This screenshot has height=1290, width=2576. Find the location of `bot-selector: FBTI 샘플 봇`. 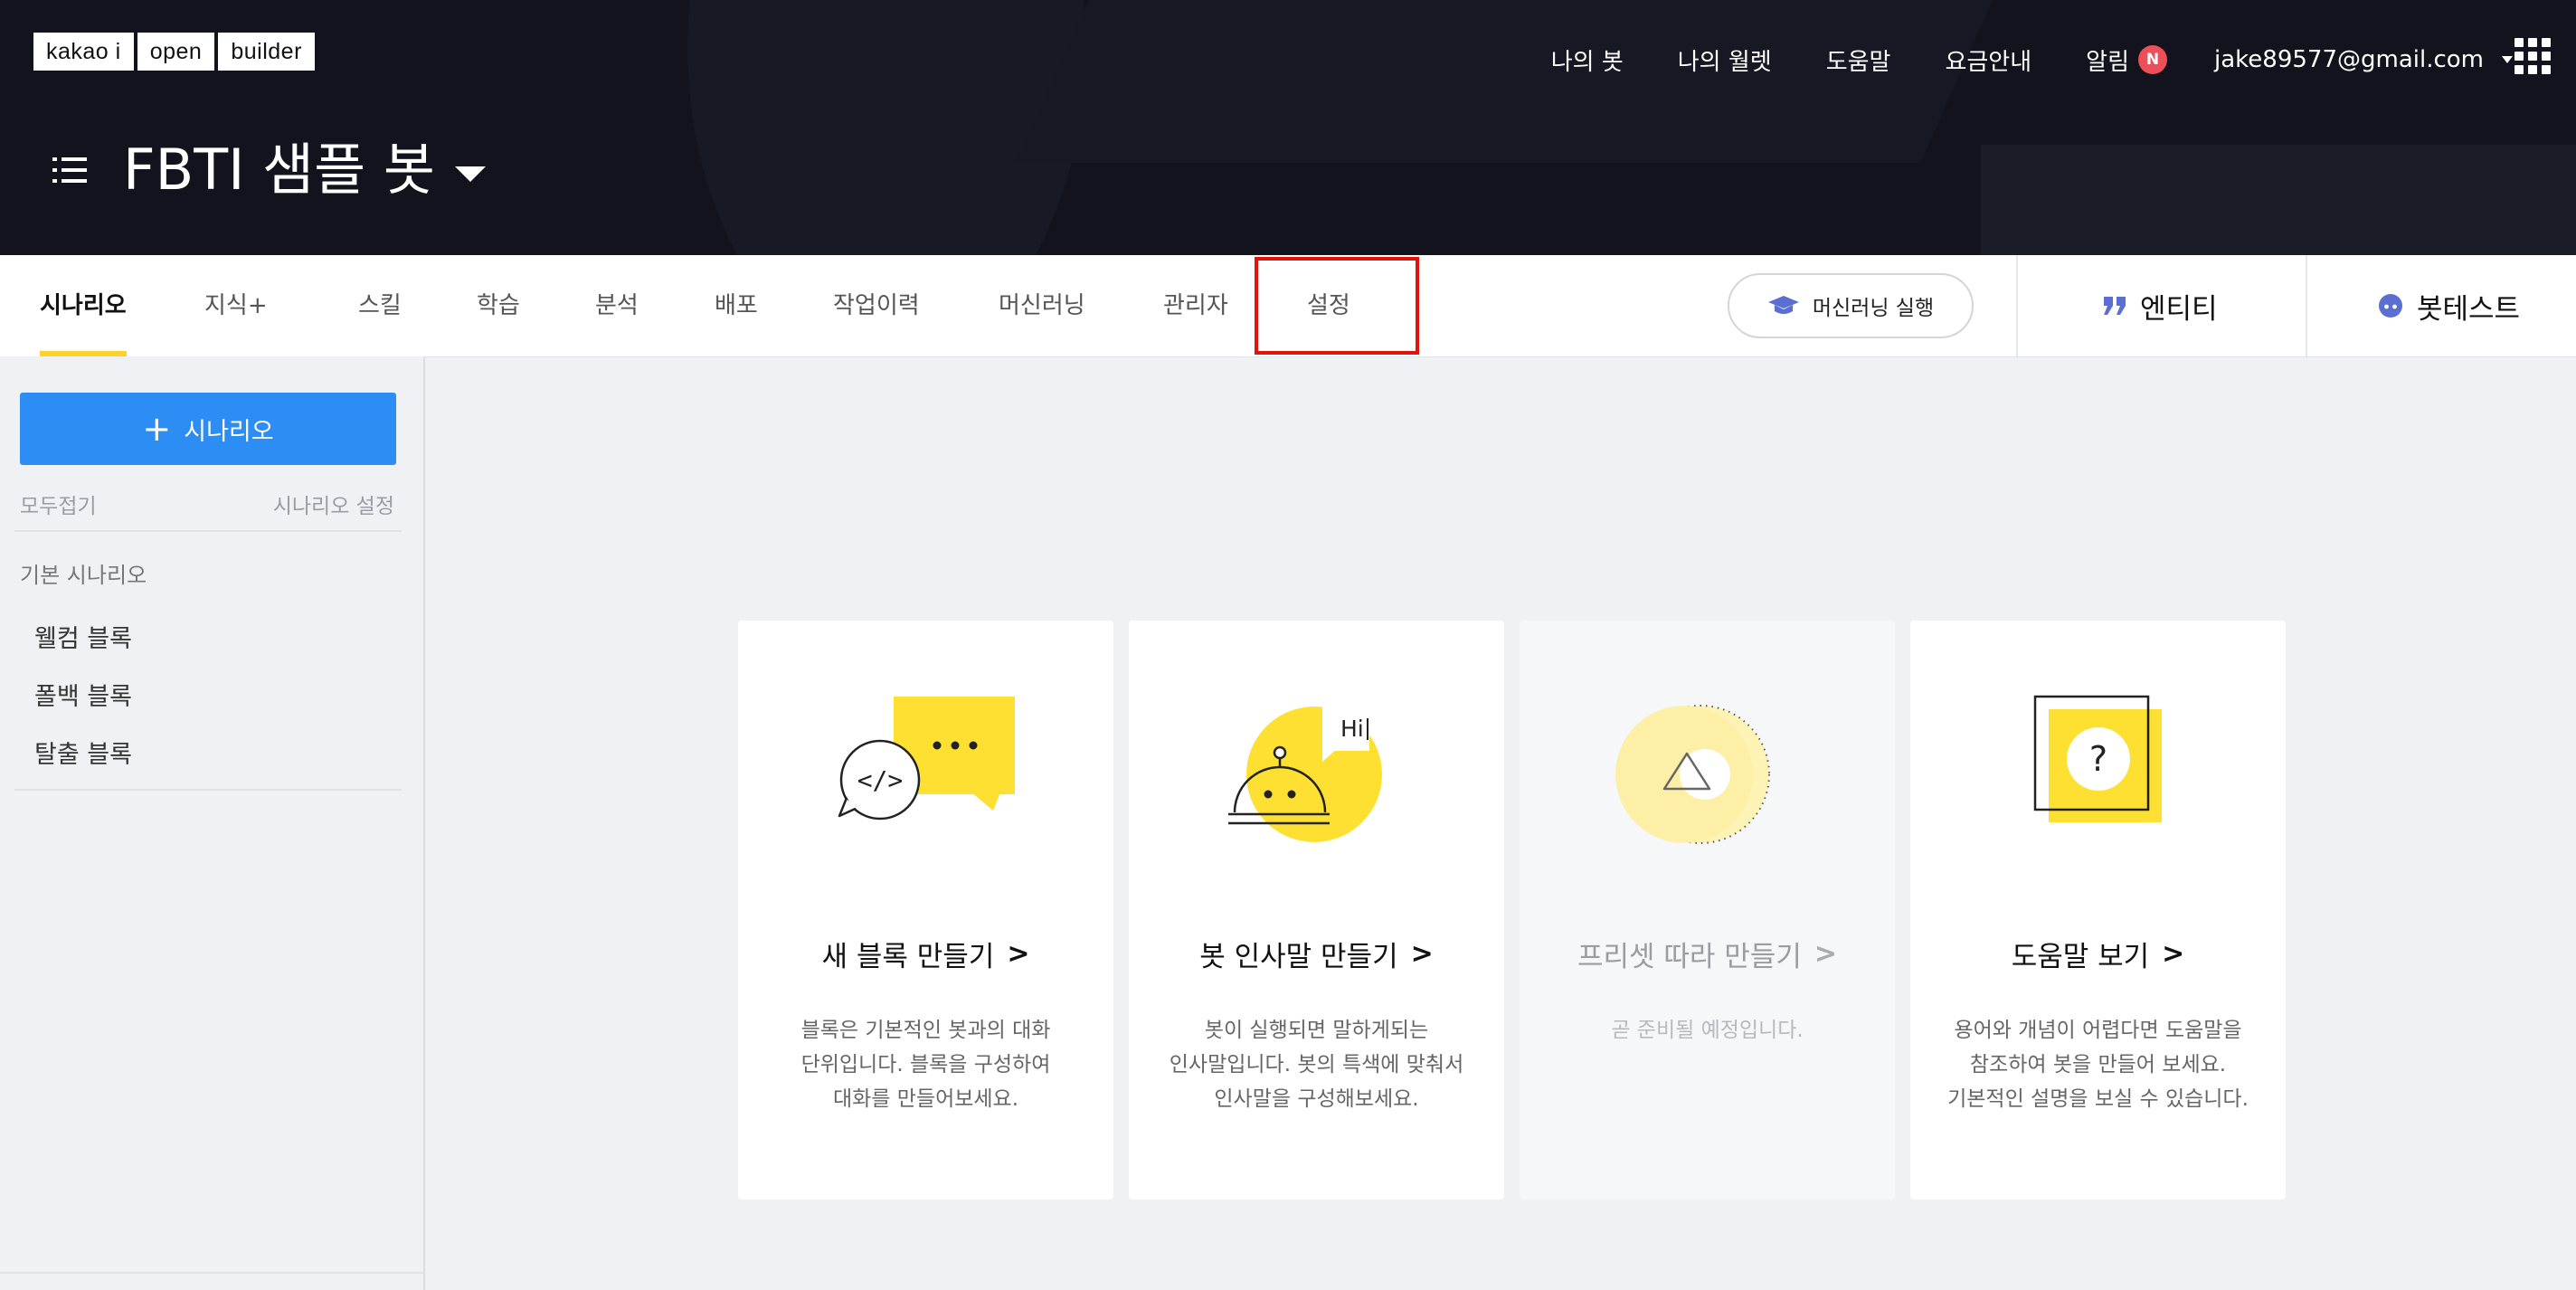

bot-selector: FBTI 샘플 봇 is located at coordinates (304, 170).